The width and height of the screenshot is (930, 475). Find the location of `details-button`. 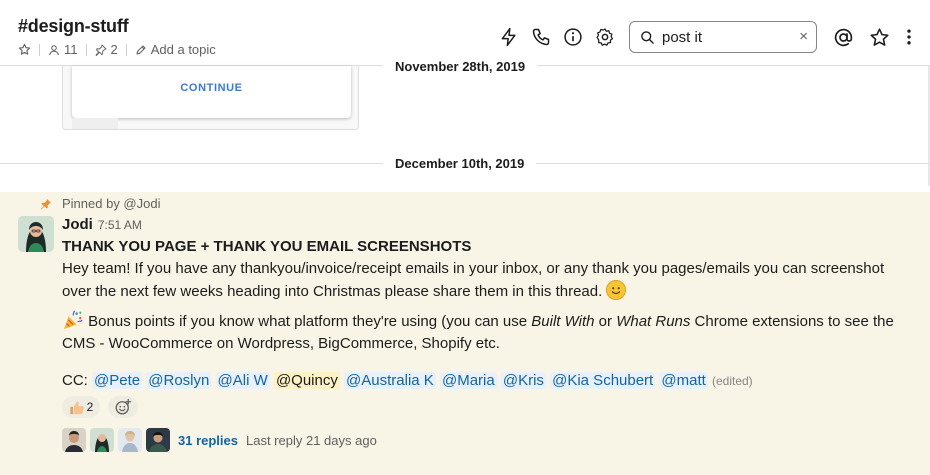

details-button is located at coordinates (573, 37).